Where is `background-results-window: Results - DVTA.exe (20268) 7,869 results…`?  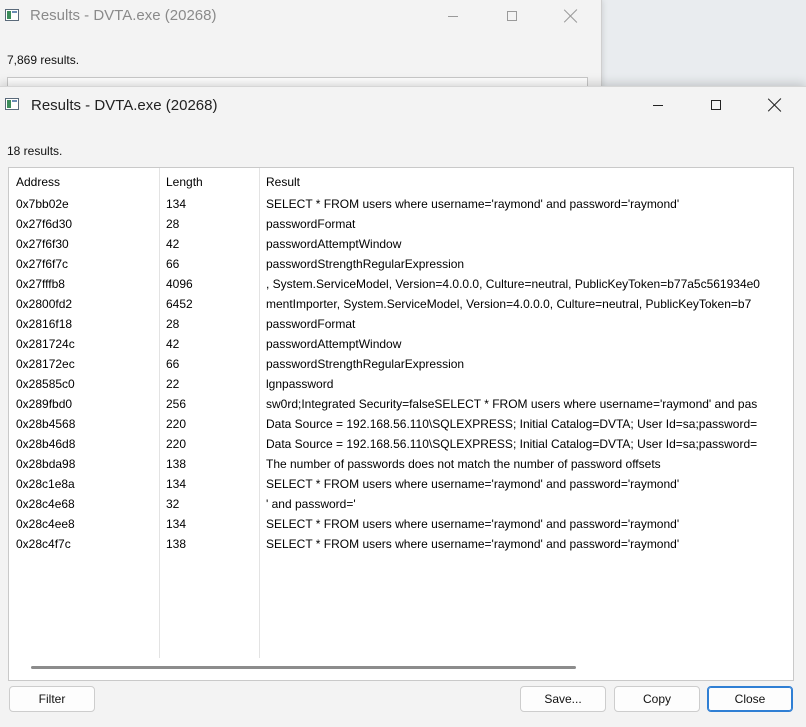
background-results-window: Results - DVTA.exe (20268) 7,869 results… is located at coordinates (301, 46).